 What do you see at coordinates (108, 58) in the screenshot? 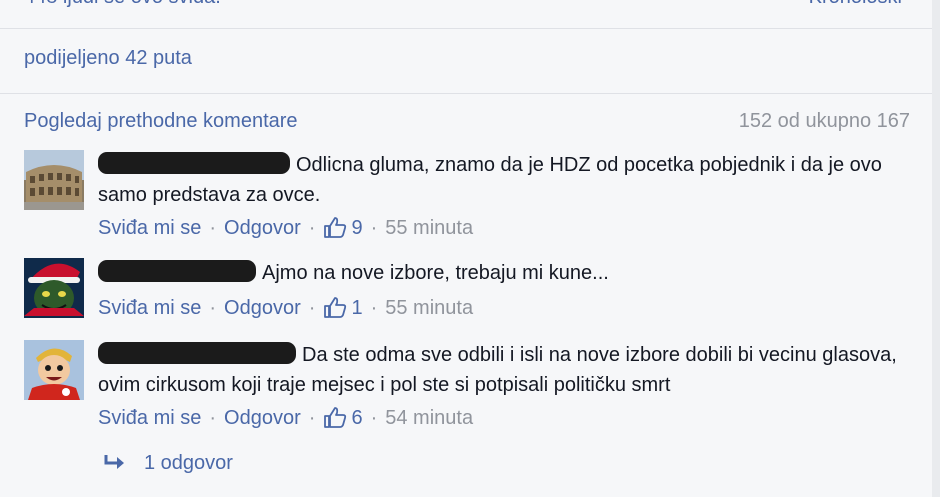
I see `shares-link: podijeljeno 42 puta` at bounding box center [108, 58].